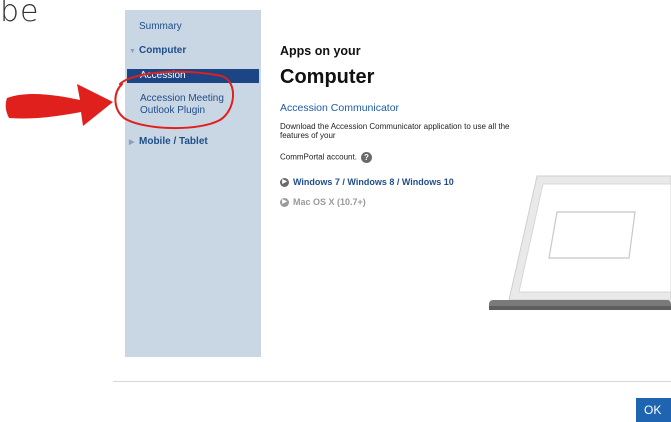 The width and height of the screenshot is (671, 422). What do you see at coordinates (366, 157) in the screenshot?
I see `help-icon: ?` at bounding box center [366, 157].